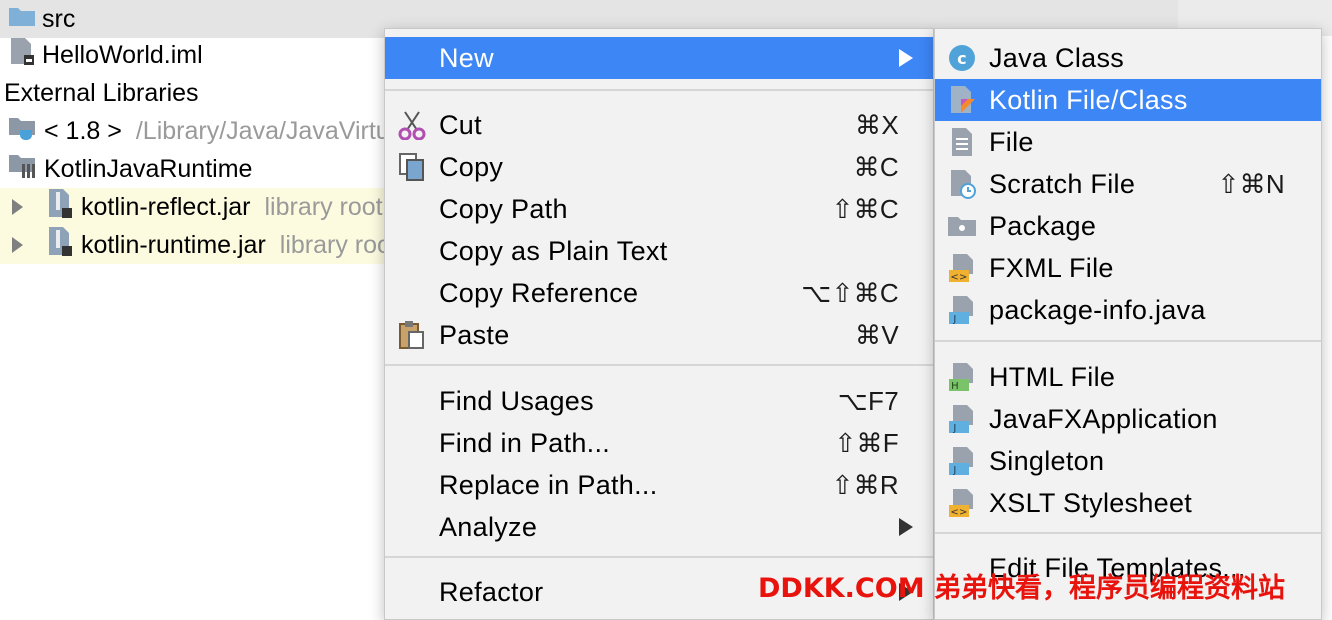 The height and width of the screenshot is (620, 1332). Describe the element at coordinates (466, 57) in the screenshot. I see `menu-item-label: New` at that location.